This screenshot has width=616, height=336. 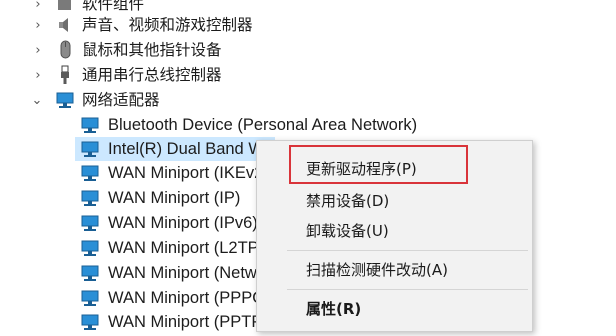 I want to click on adapter-label: WAN Miniport (PPTP), so click(x=188, y=322).